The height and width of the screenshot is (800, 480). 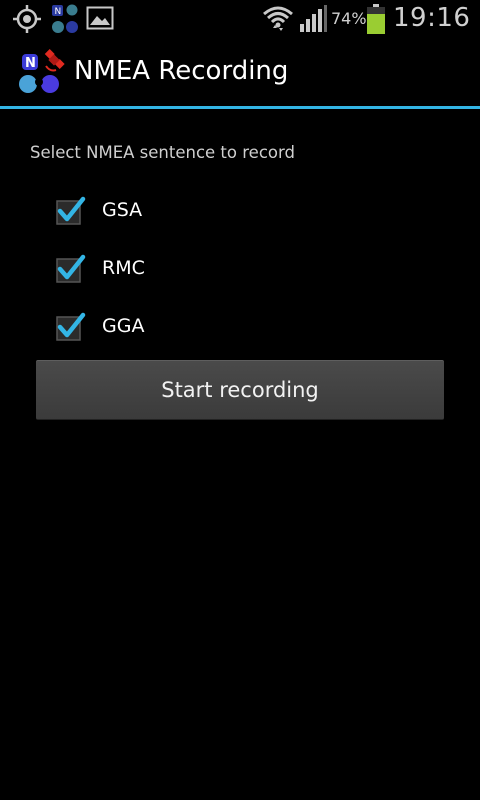 What do you see at coordinates (206, 210) in the screenshot?
I see `checkbox-gsa: GSA` at bounding box center [206, 210].